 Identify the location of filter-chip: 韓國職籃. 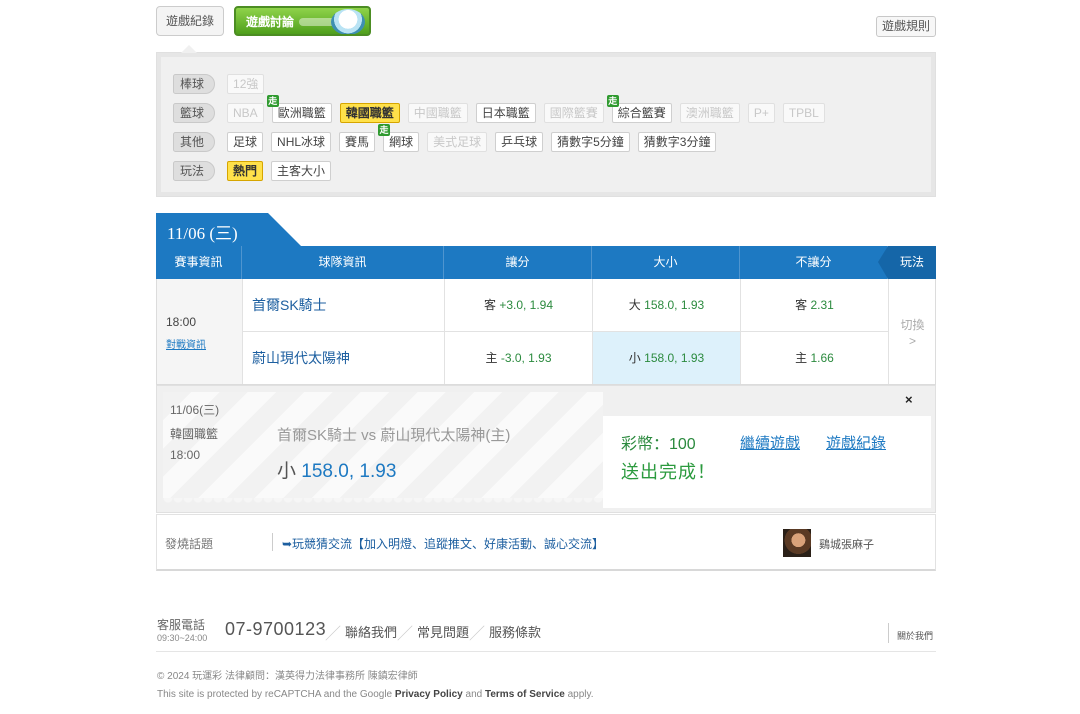
(369, 112).